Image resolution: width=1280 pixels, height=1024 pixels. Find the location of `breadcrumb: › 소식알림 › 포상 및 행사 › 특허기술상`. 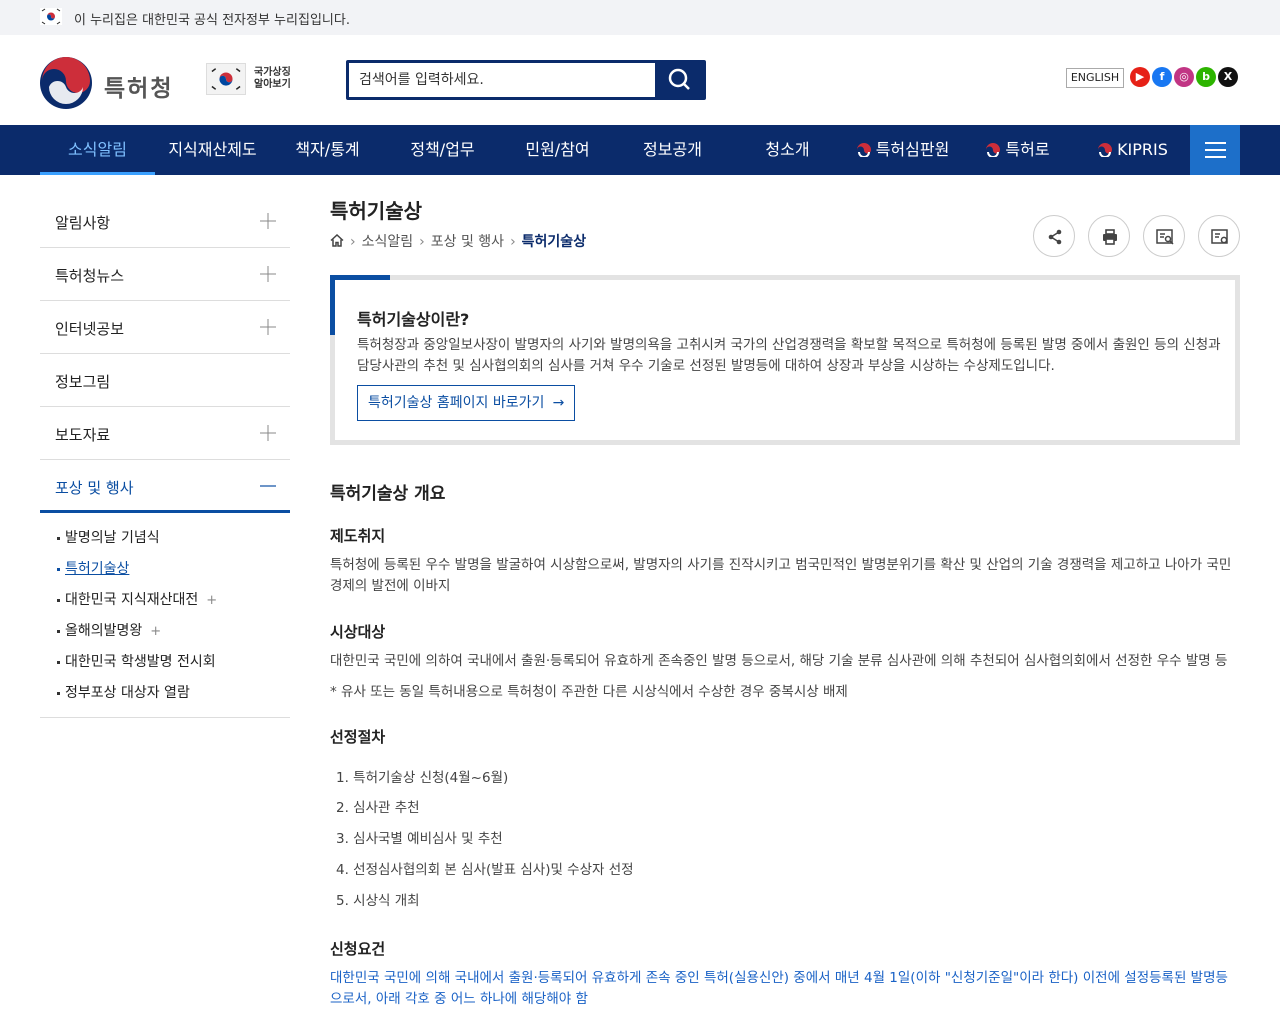

breadcrumb: › 소식알림 › 포상 및 행사 › 특허기술상 is located at coordinates (458, 241).